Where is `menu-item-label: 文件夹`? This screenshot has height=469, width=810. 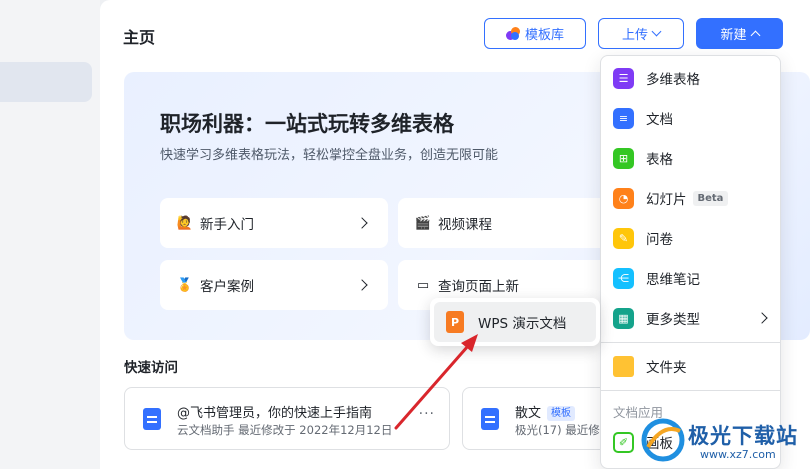
menu-item-label: 文件夹 is located at coordinates (666, 368).